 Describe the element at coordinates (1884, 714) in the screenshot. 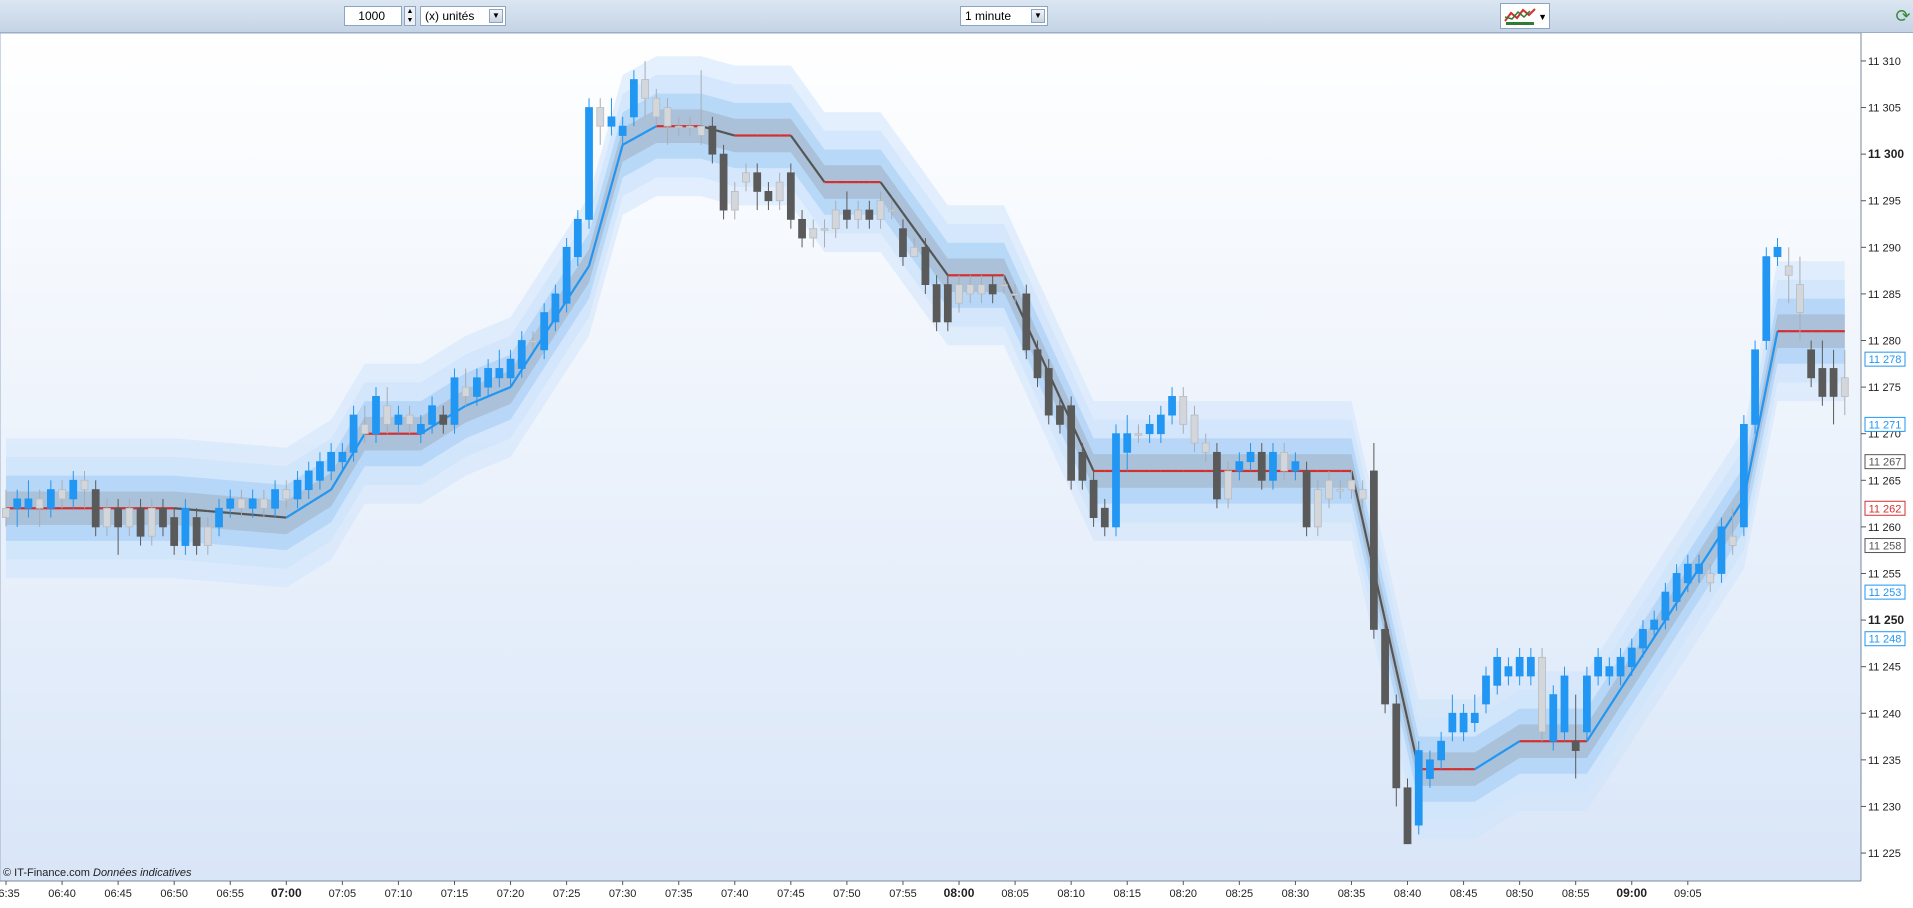

I see `y-tick-label: 11 240` at that location.